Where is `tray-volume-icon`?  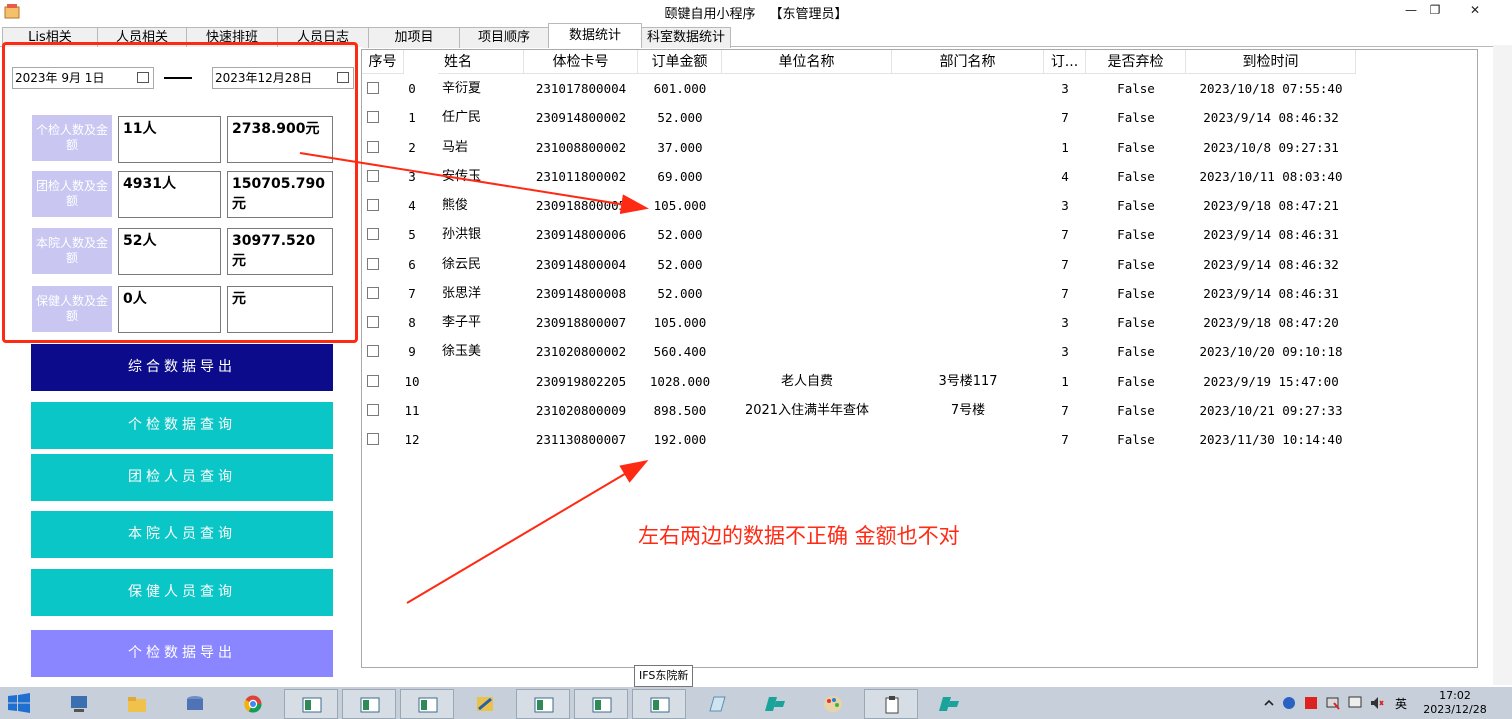
tray-volume-icon is located at coordinates (1377, 703).